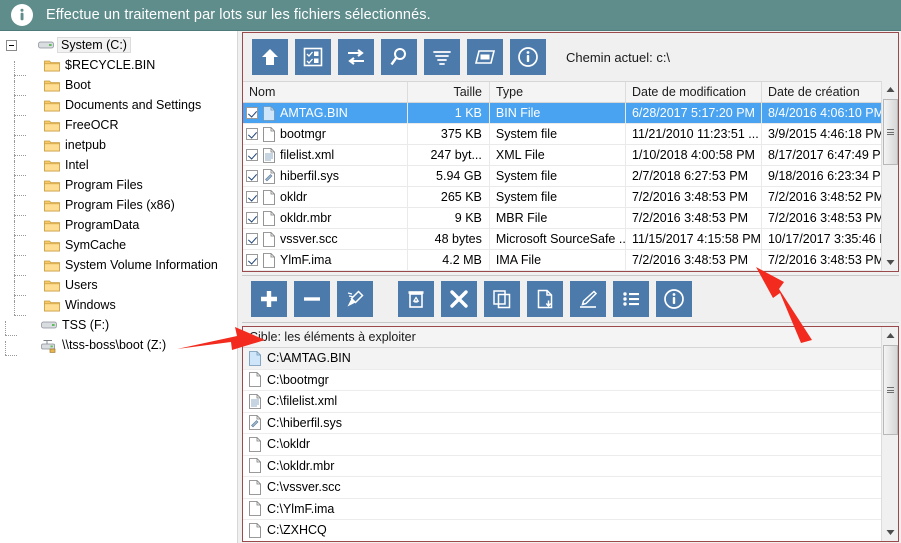  Describe the element at coordinates (830, 218) in the screenshot. I see `file-created-cell: 7/2/2016 3:48:53 PM` at that location.